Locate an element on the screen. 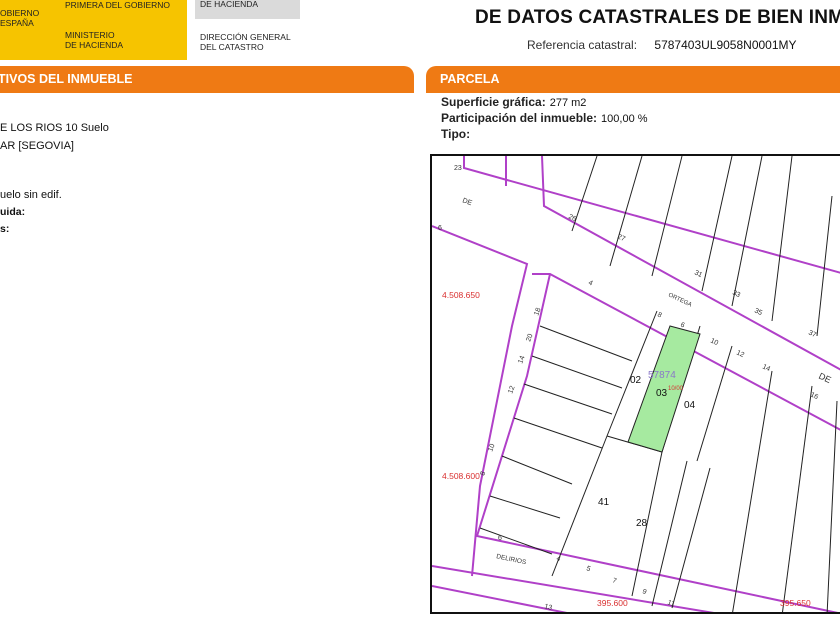 The width and height of the screenshot is (840, 630). svg-text: 37 is located at coordinates (812, 334).